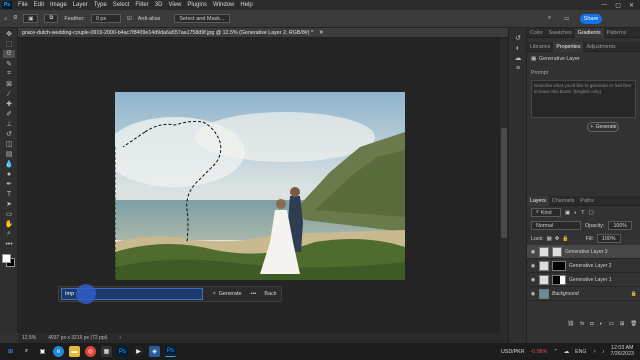 The image size is (640, 360). I want to click on workspace-icon: ▭, so click(566, 19).